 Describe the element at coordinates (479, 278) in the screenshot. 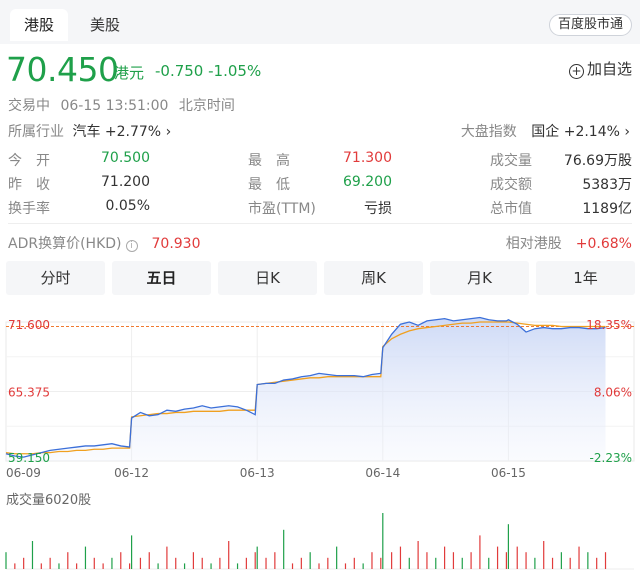

I see `tab-monthly-k: 月K` at that location.